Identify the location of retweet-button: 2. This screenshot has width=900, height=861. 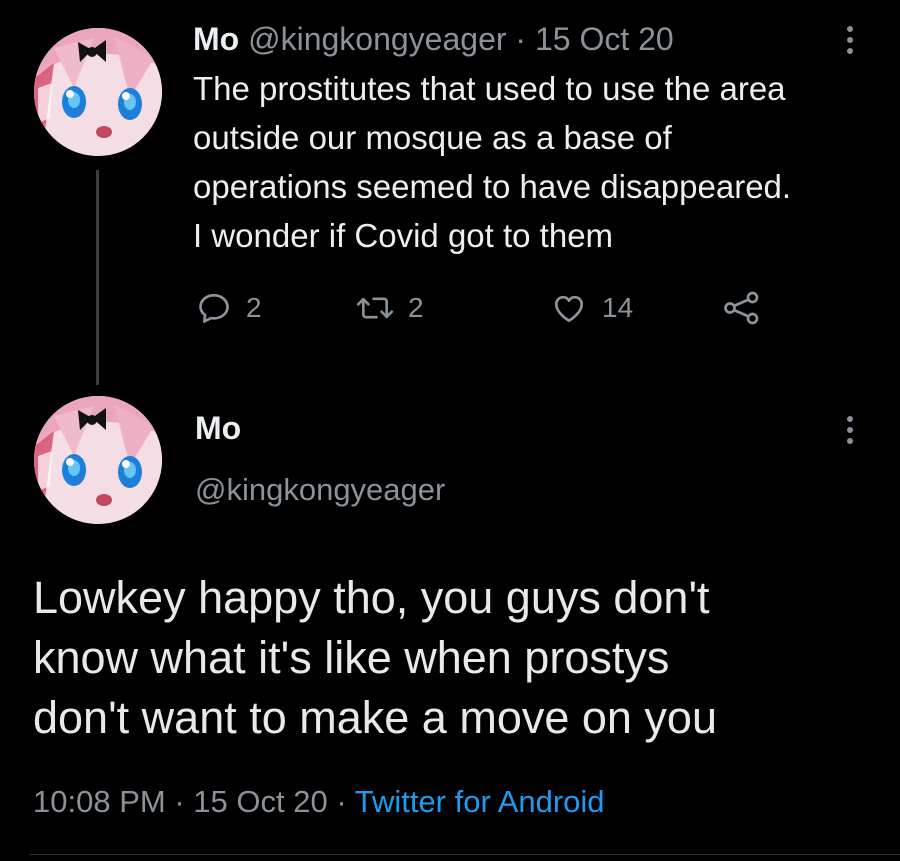
(390, 308).